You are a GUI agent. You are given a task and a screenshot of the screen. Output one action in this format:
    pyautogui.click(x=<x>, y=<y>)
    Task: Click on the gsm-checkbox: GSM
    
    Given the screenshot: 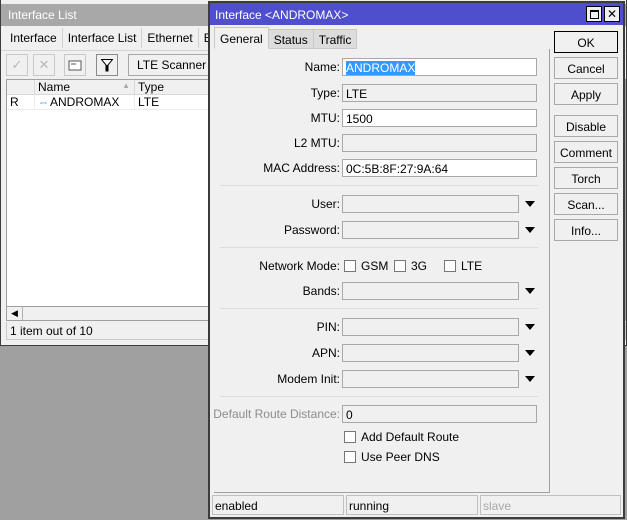 What is the action you would take?
    pyautogui.click(x=366, y=266)
    